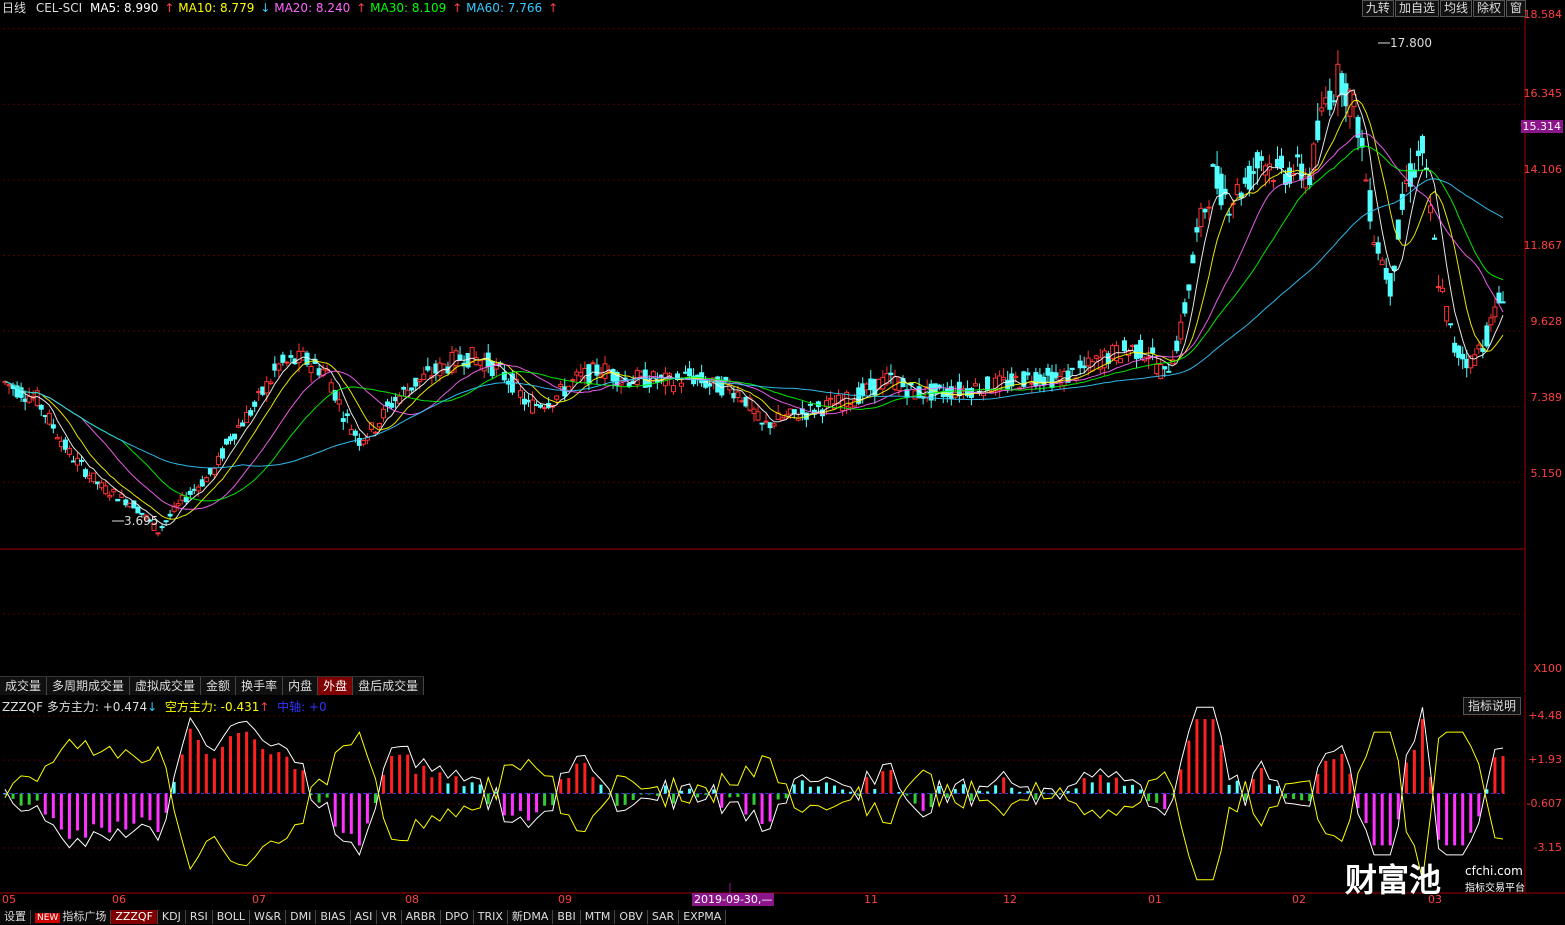 The height and width of the screenshot is (925, 1565). I want to click on indicator-tab: BBI, so click(567, 917).